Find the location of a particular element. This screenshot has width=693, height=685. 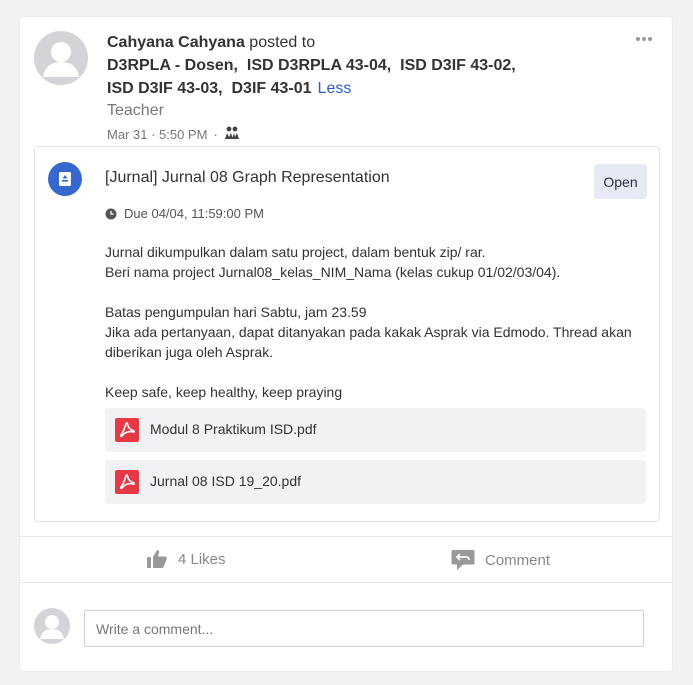

assignment-icon is located at coordinates (65, 179).